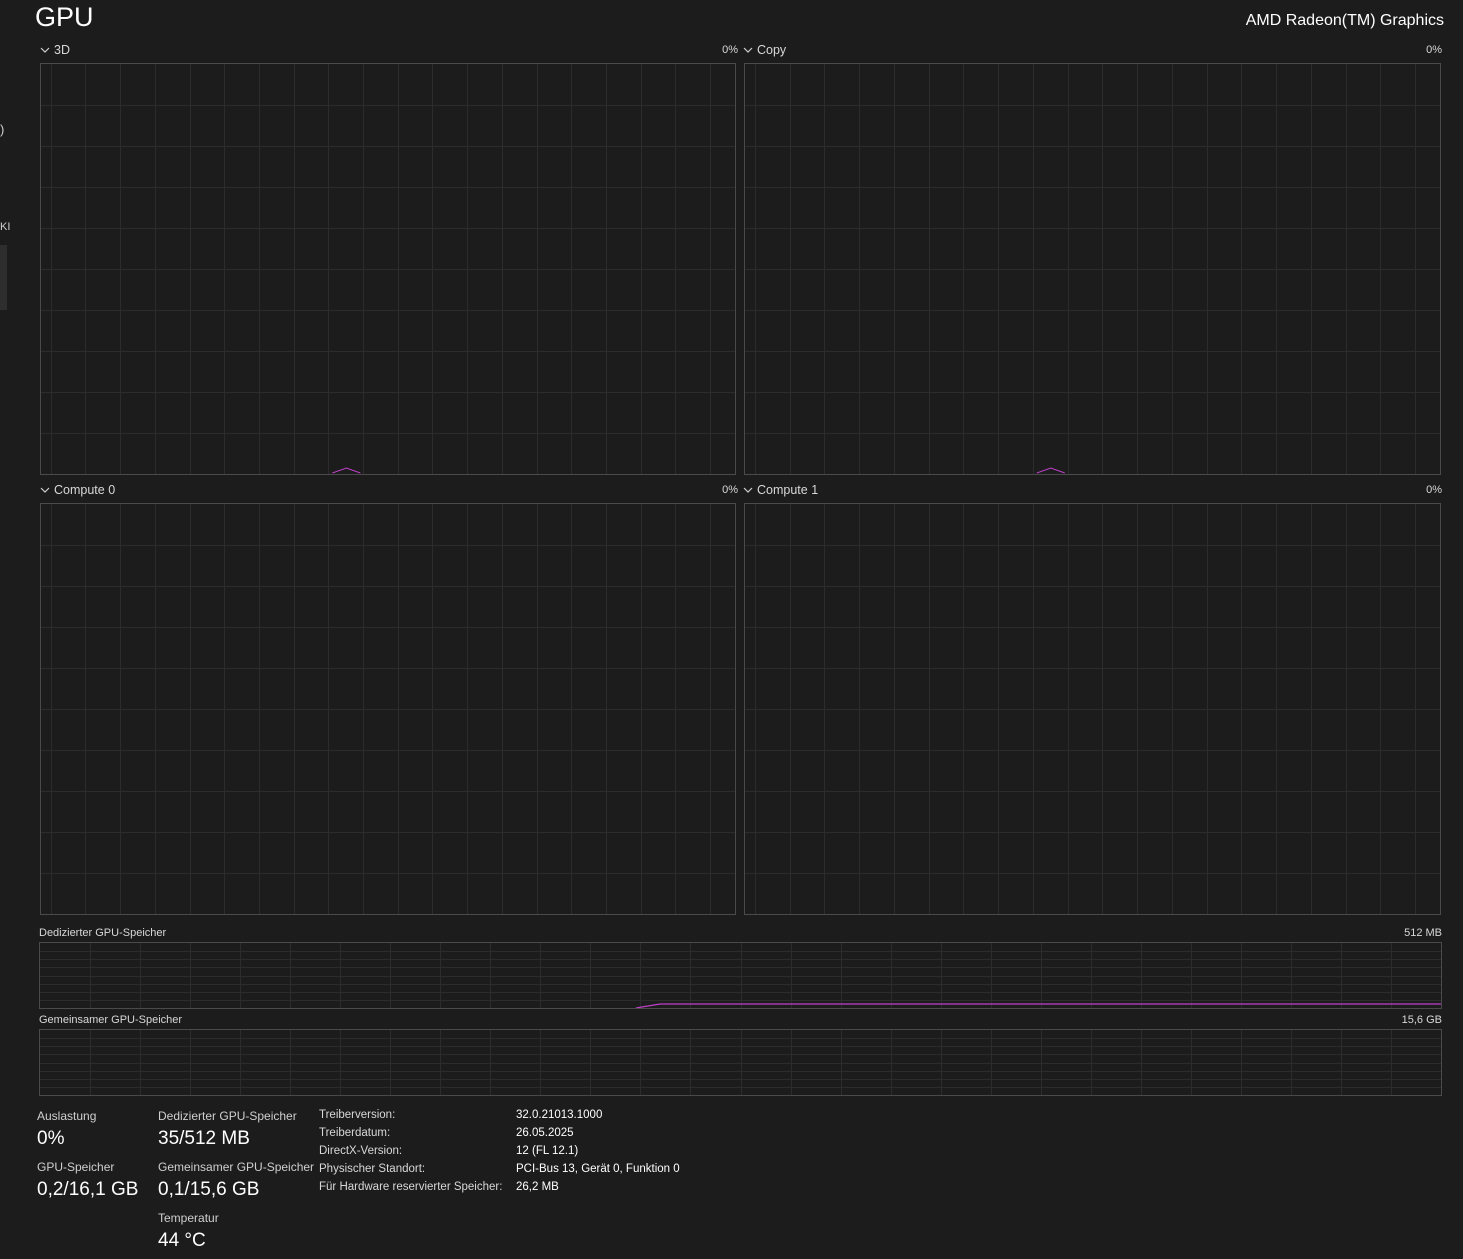 The width and height of the screenshot is (1463, 1259). I want to click on gpu-name: AMD Radeon(TM) Graphics, so click(1344, 20).